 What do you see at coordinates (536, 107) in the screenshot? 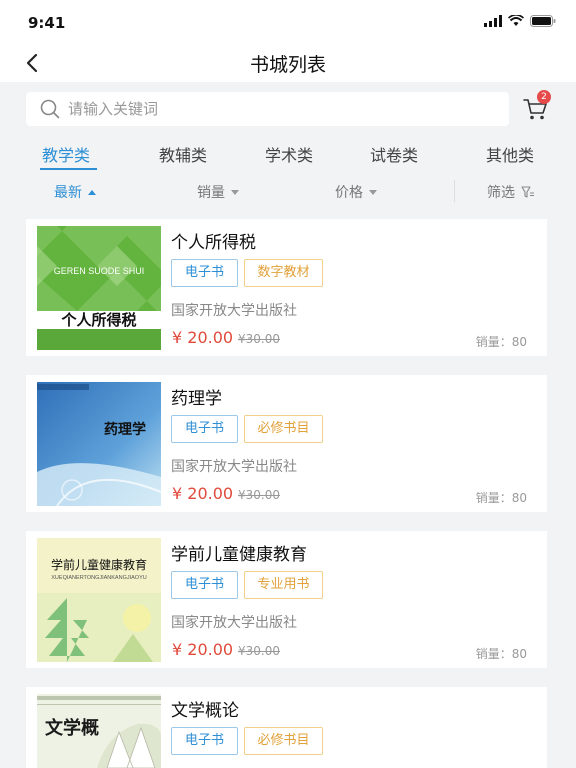
I see `cart-button: 2` at bounding box center [536, 107].